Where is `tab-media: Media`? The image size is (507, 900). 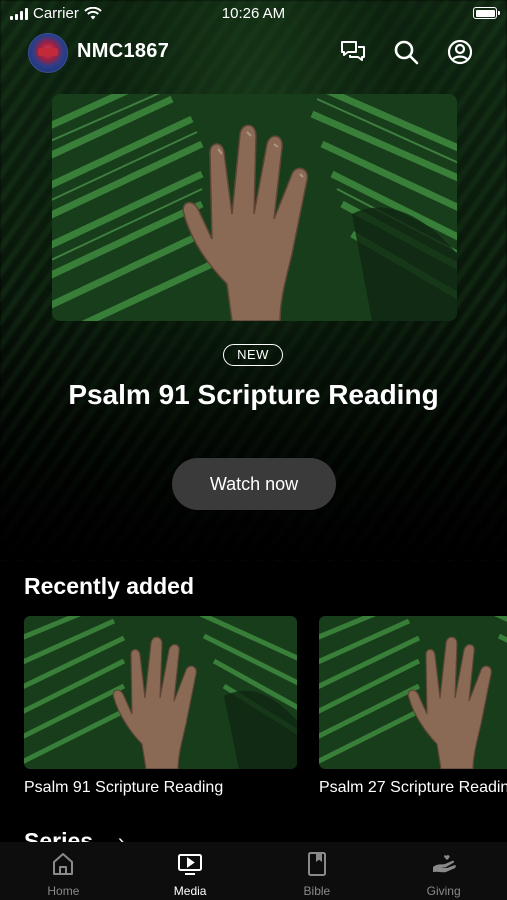
tab-media: Media is located at coordinates (190, 871).